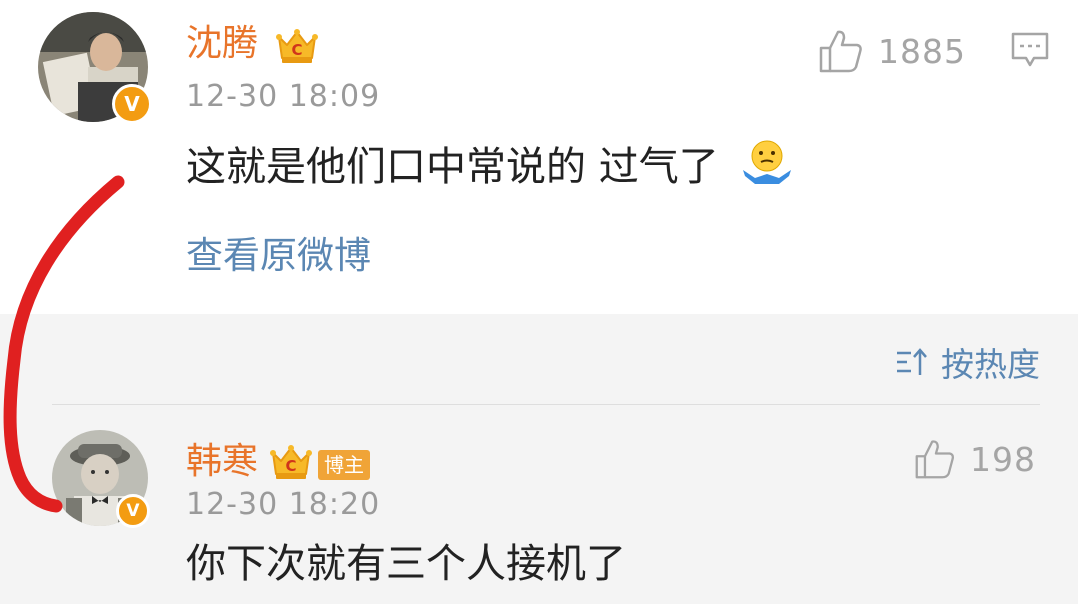  Describe the element at coordinates (344, 465) in the screenshot. I see `blogger-badge: 博主` at that location.